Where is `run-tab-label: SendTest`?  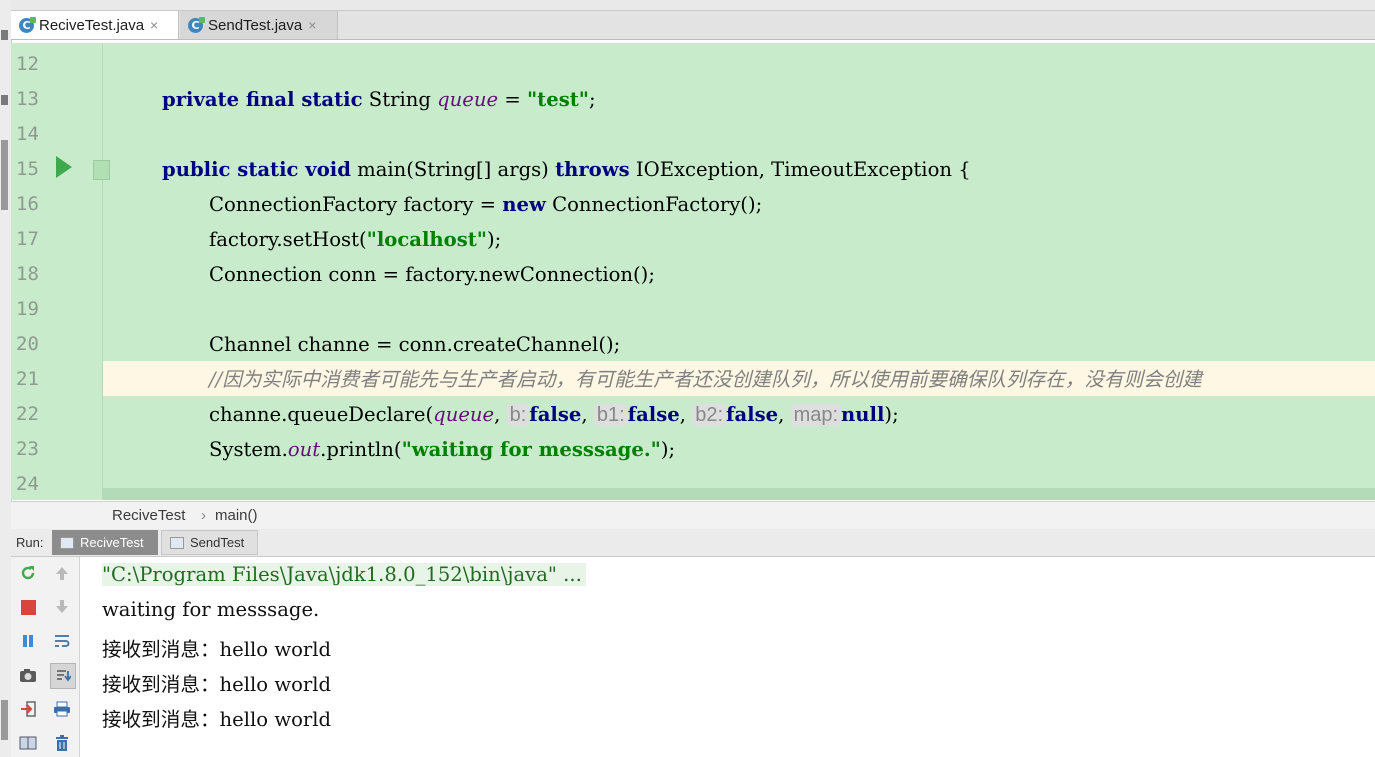
run-tab-label: SendTest is located at coordinates (217, 542).